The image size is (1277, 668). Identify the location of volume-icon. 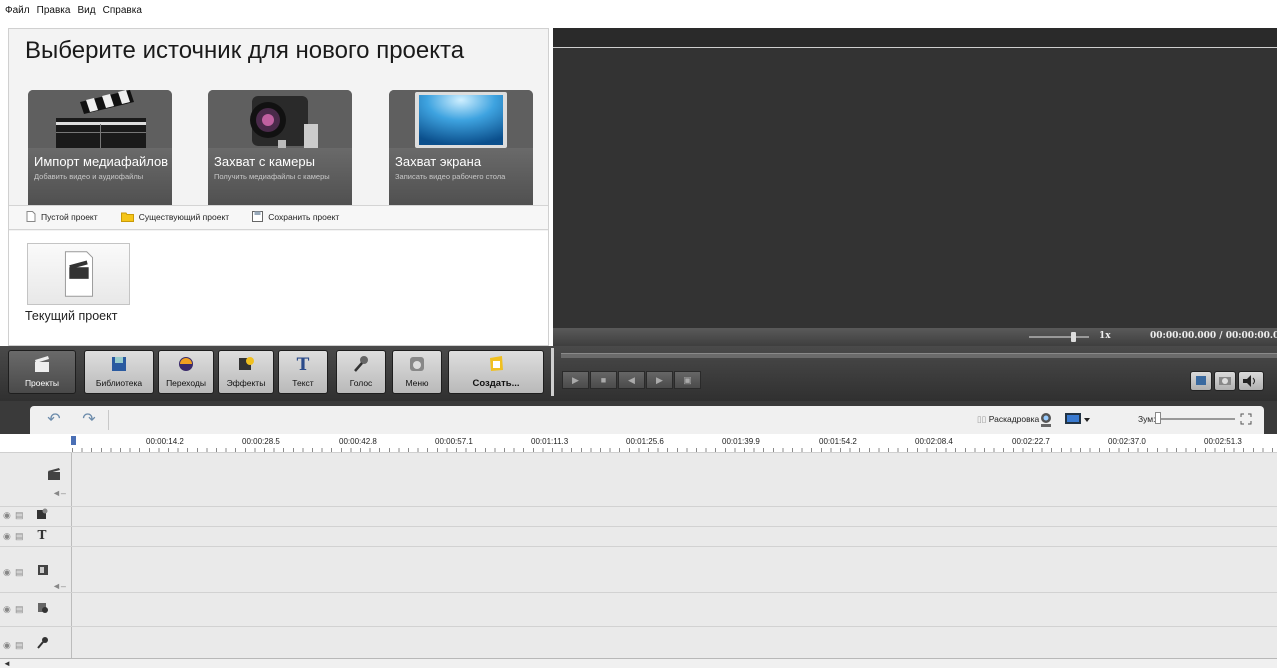
(1249, 381).